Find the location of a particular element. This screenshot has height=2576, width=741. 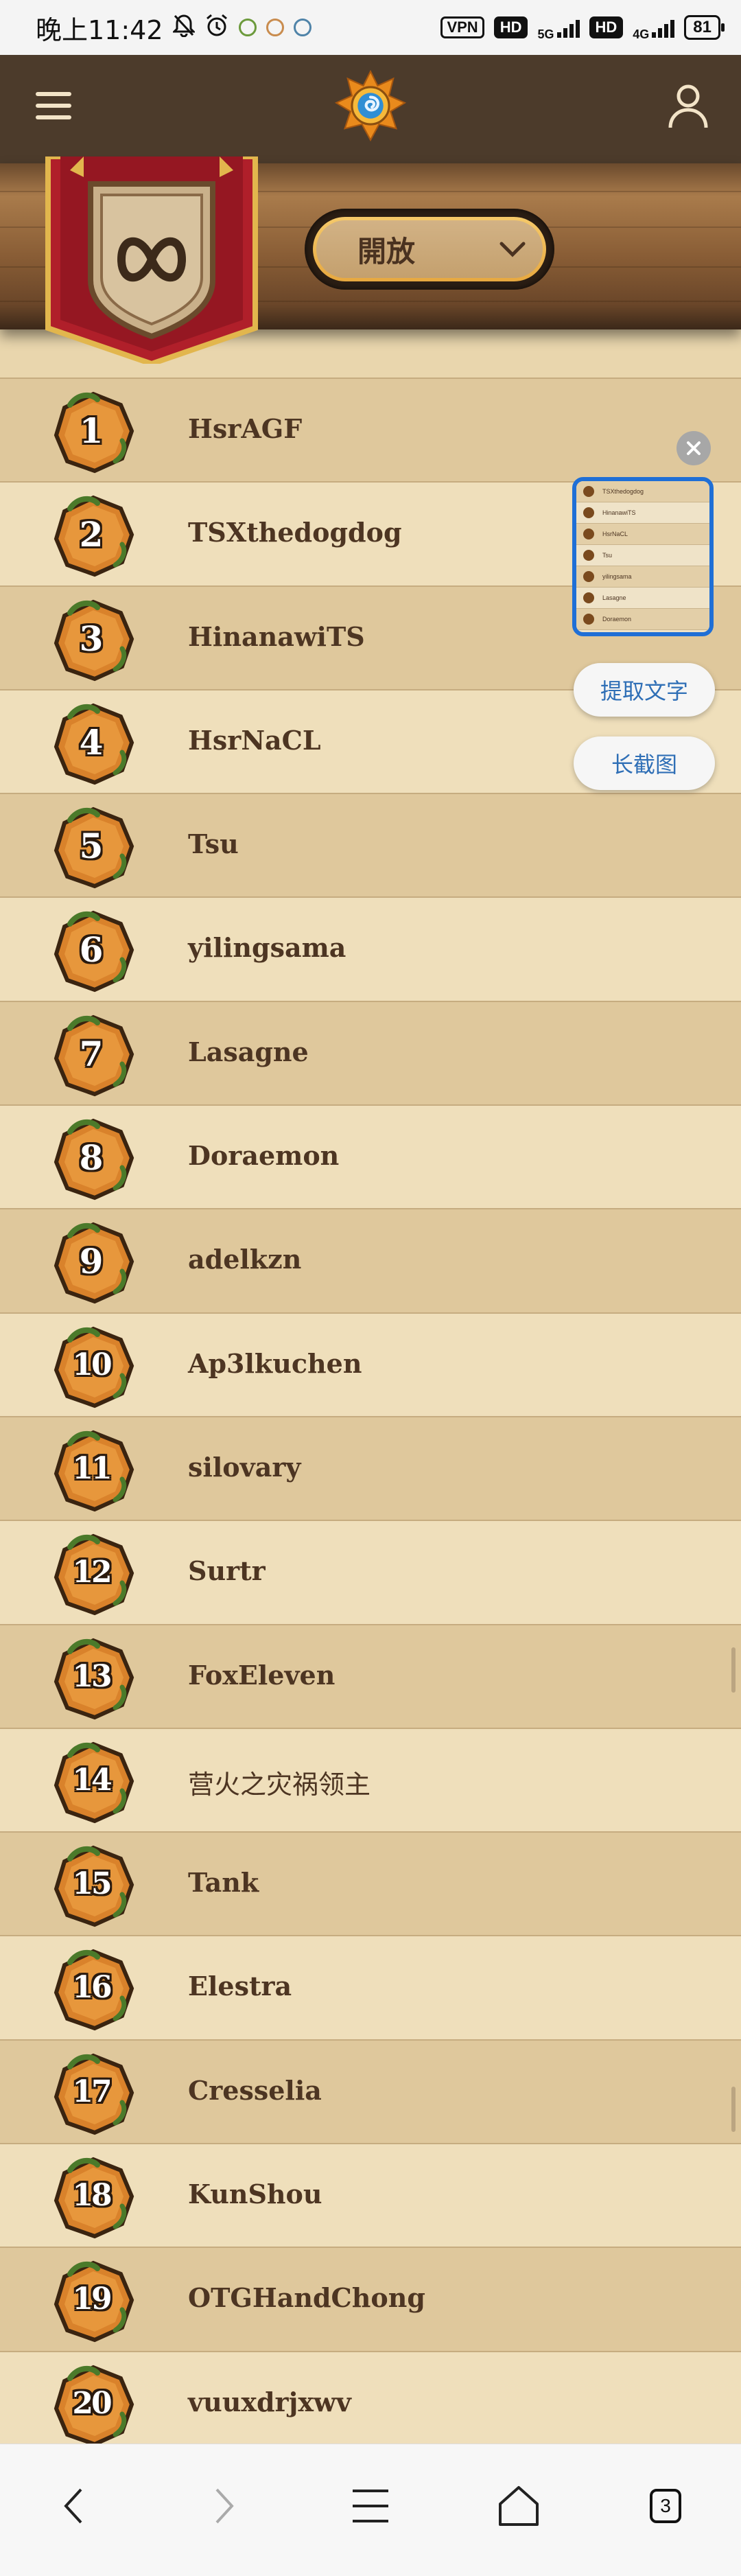

rank-number: 12 is located at coordinates (92, 1572).